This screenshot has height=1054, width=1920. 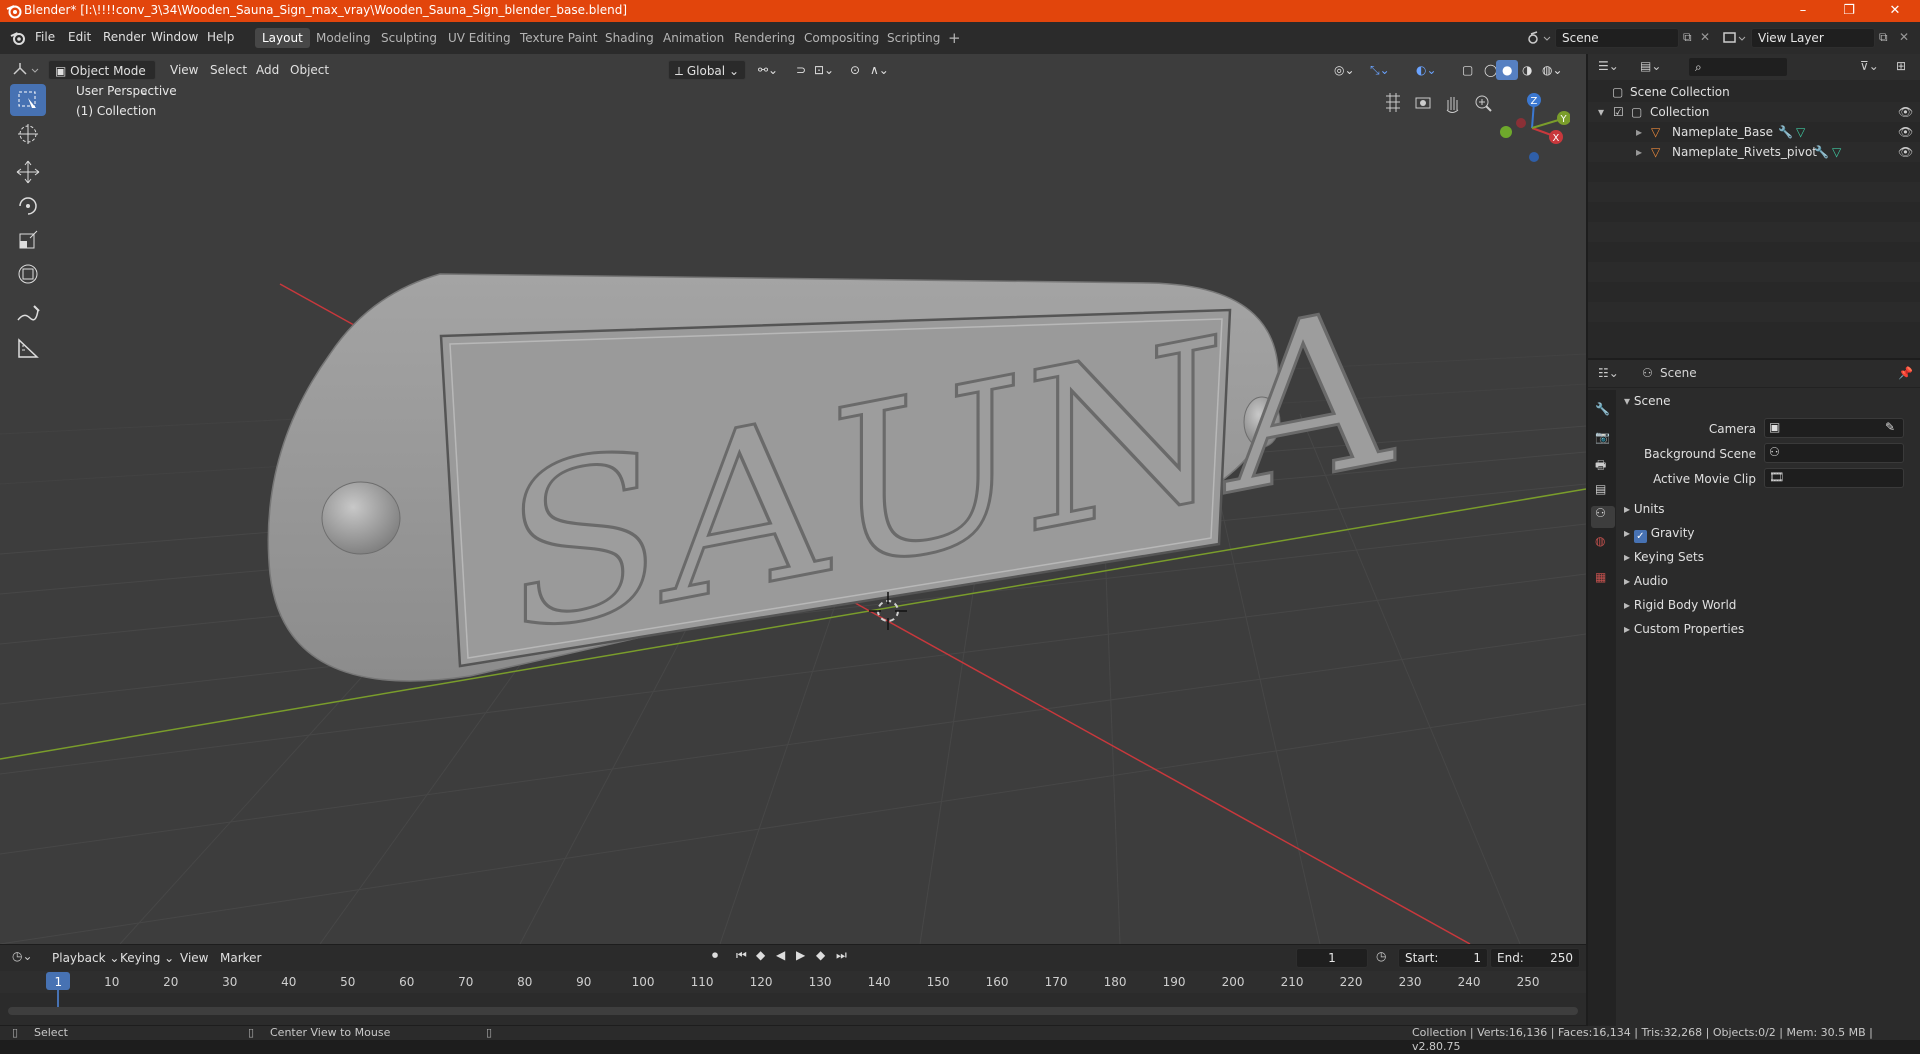 What do you see at coordinates (174, 37) in the screenshot?
I see `menu-window: Window` at bounding box center [174, 37].